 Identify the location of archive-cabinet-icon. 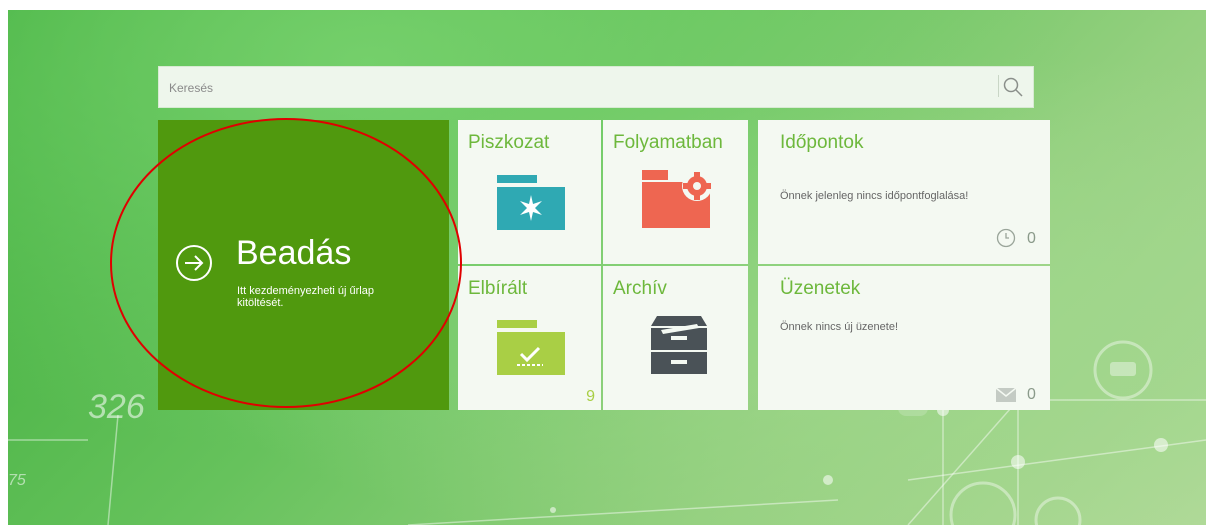
(679, 345).